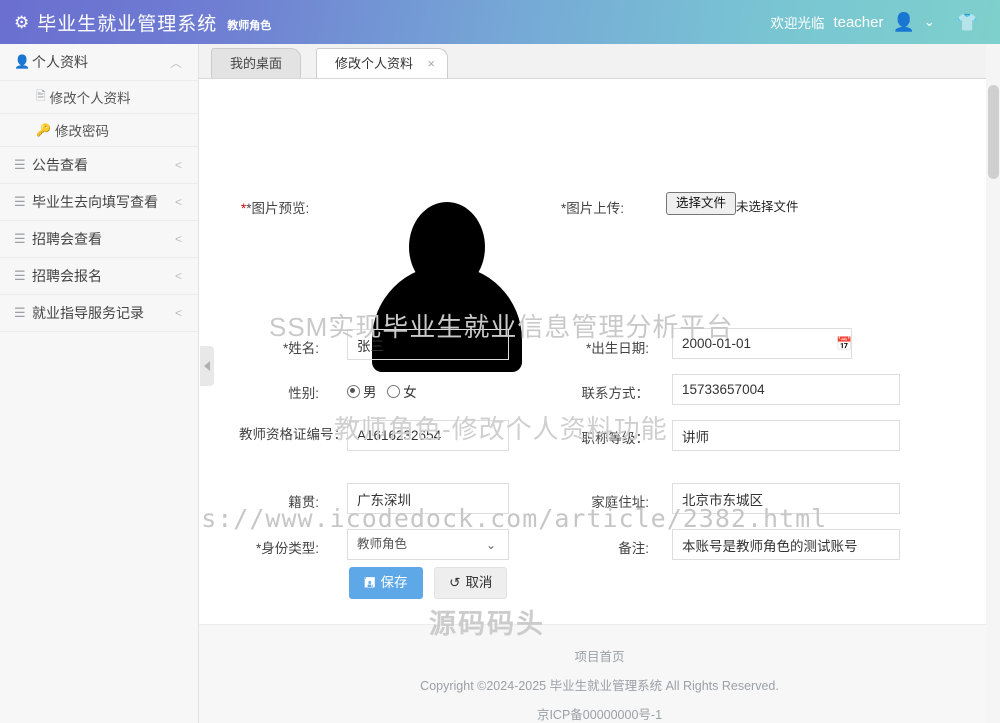 The height and width of the screenshot is (723, 1000). Describe the element at coordinates (797, 23) in the screenshot. I see `welcome-text: 欢迎光临` at that location.